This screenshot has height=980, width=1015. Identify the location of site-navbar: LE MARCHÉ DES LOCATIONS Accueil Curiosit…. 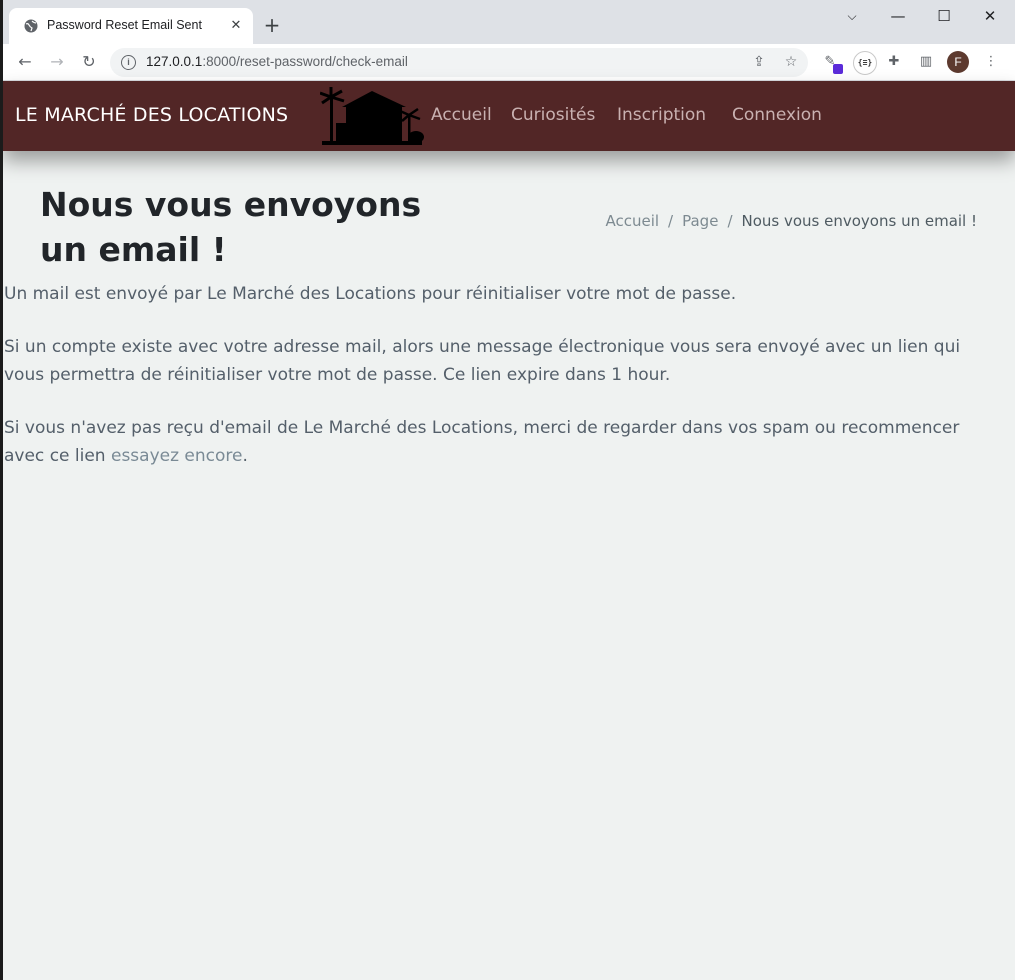
(509, 116).